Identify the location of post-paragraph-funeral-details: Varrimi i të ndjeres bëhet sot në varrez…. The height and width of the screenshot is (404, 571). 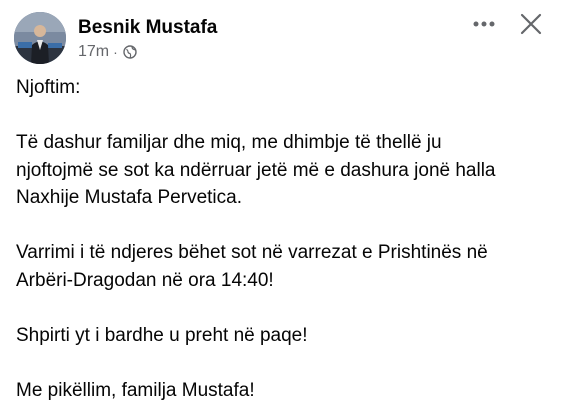
(252, 266).